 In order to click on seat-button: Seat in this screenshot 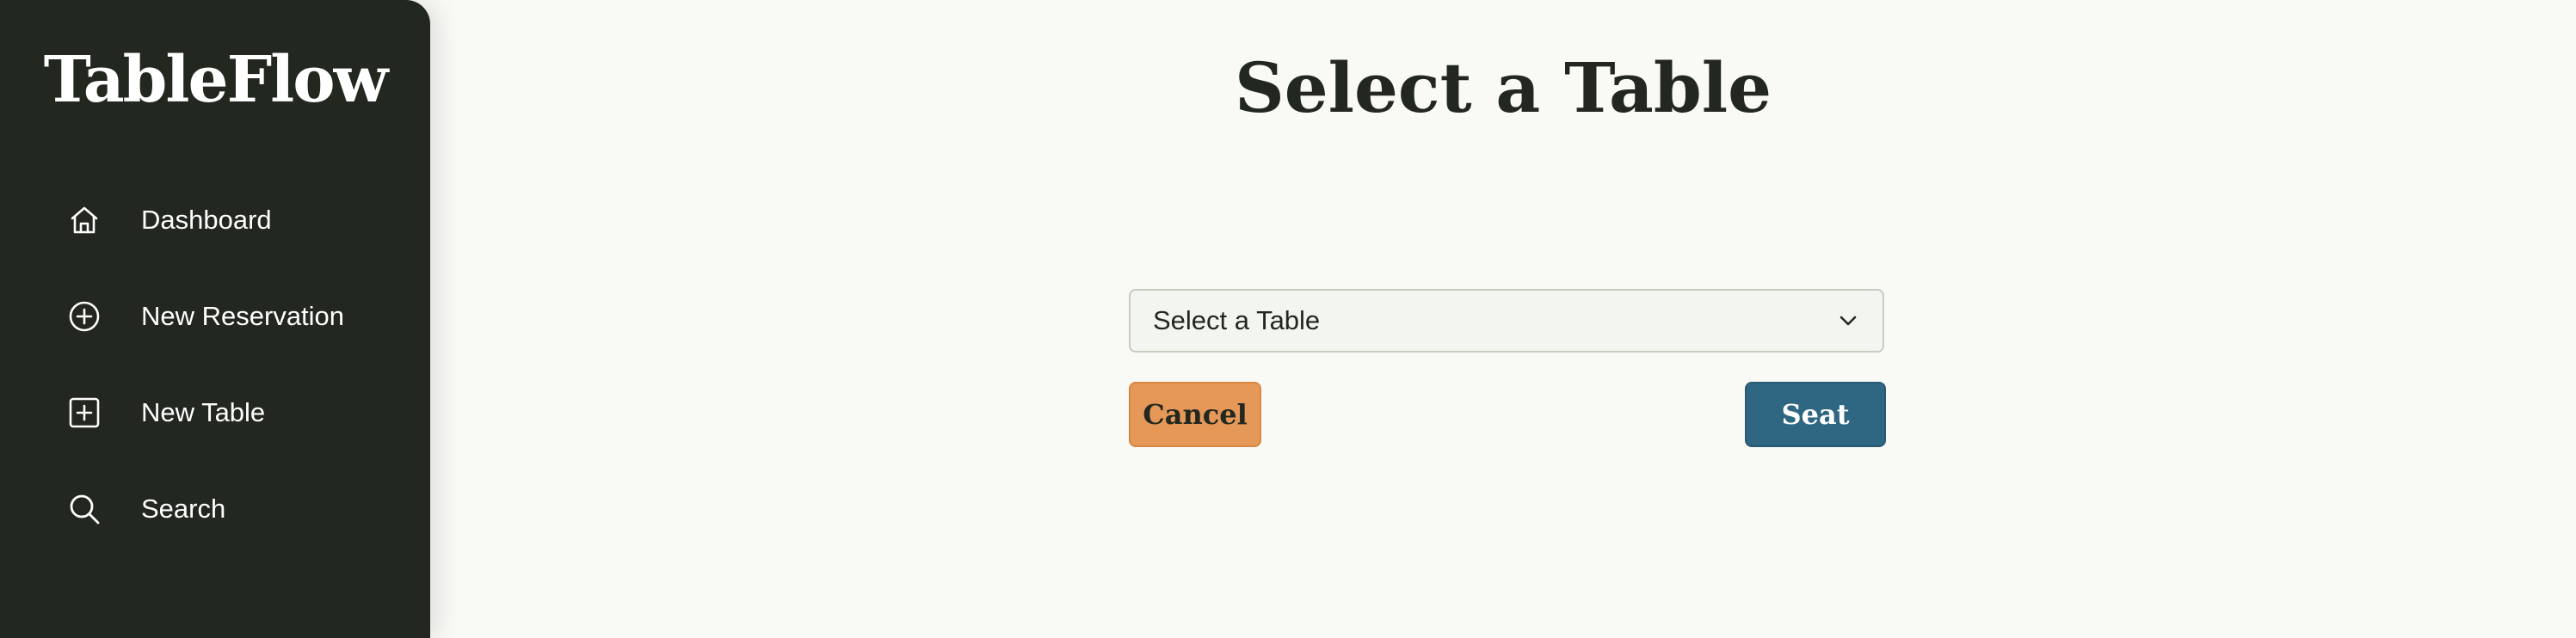, I will do `click(1816, 414)`.